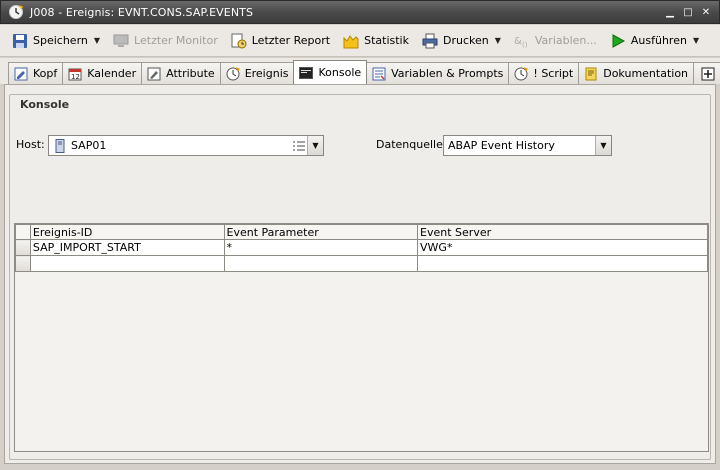 Image resolution: width=720 pixels, height=470 pixels. I want to click on documentation-icon, so click(591, 74).